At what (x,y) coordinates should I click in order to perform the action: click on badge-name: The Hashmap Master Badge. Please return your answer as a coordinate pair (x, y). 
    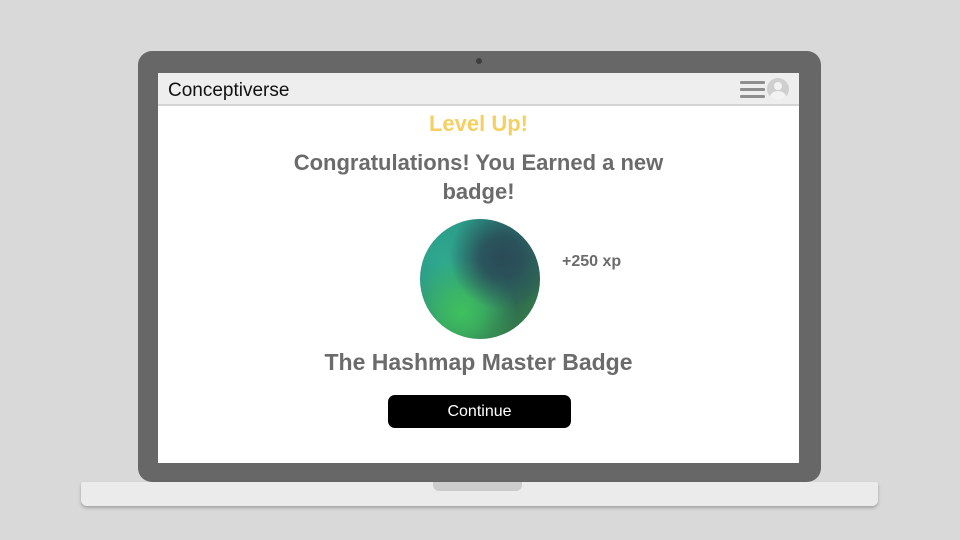
    Looking at the image, I should click on (478, 362).